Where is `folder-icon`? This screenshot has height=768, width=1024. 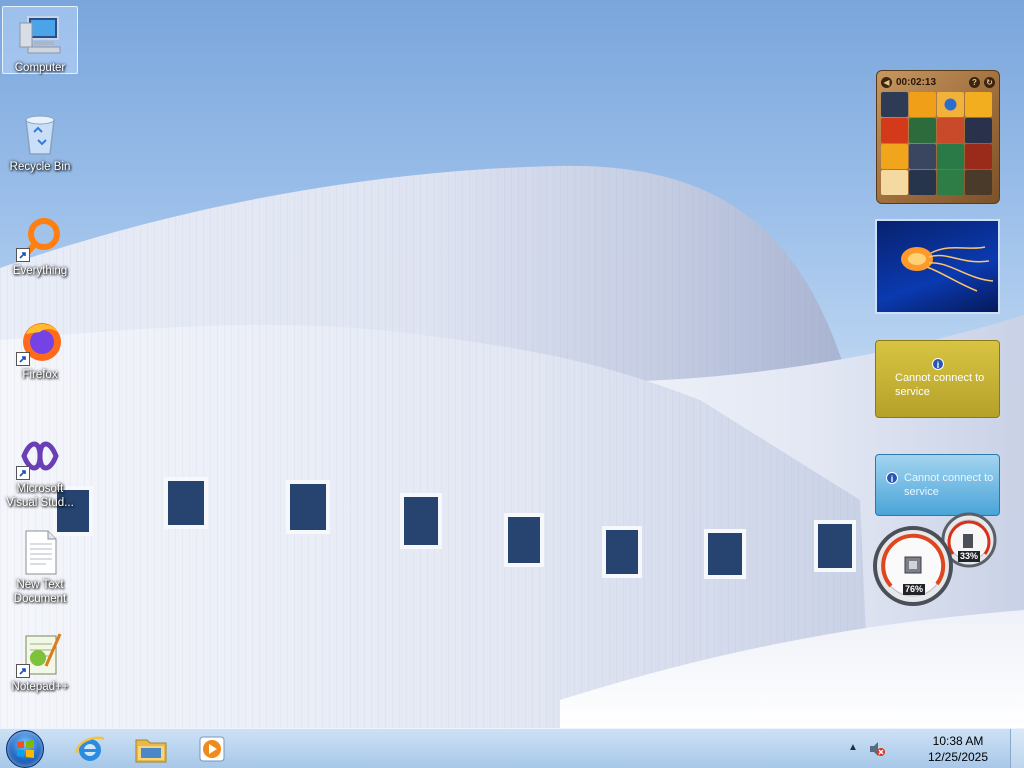
folder-icon is located at coordinates (151, 751).